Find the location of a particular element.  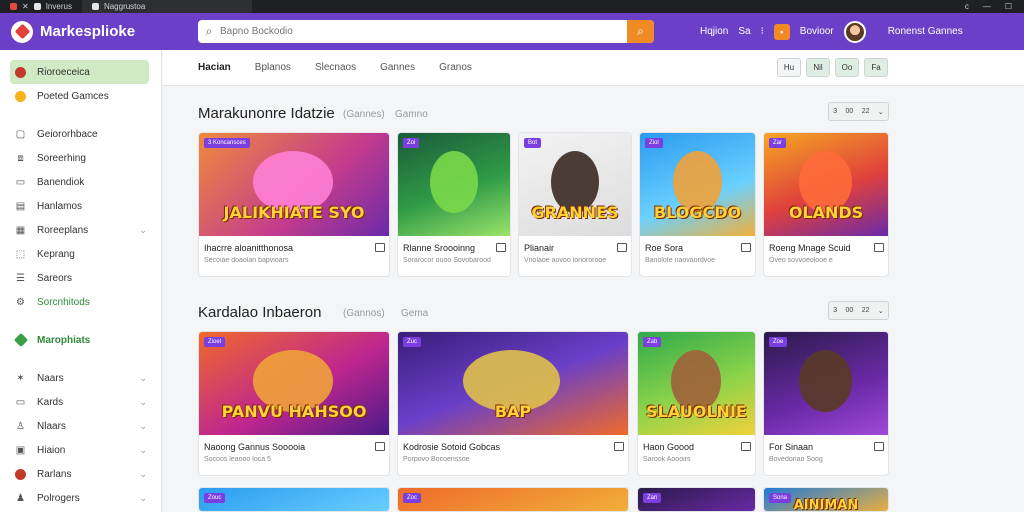

game-thumbnail: Zioel PANVU HAHSOO is located at coordinates (294, 383).